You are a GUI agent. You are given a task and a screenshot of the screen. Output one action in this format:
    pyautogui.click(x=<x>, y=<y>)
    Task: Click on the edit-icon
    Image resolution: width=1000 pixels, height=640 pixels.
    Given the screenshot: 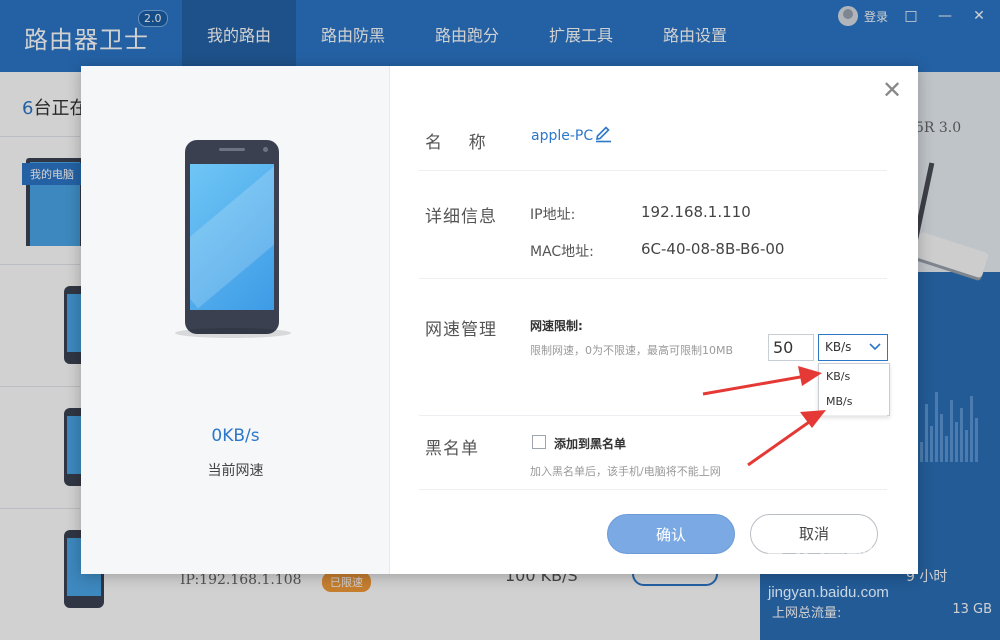 What is the action you would take?
    pyautogui.click(x=603, y=134)
    